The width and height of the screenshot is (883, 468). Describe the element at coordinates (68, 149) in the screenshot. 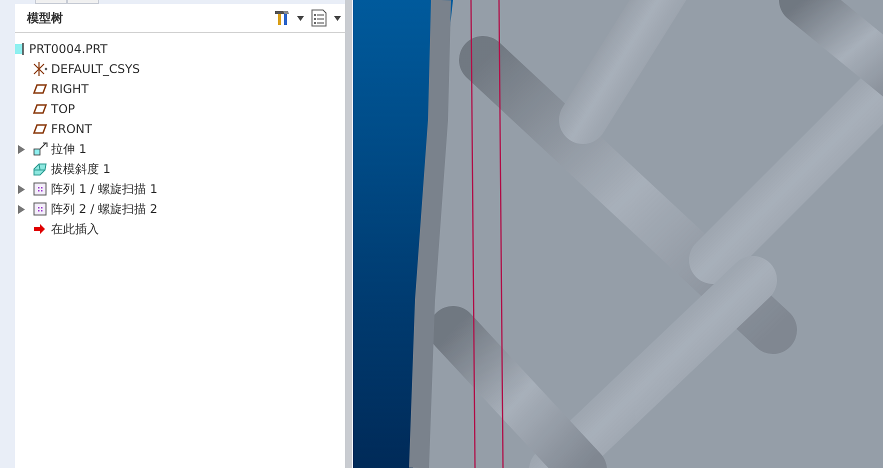

I see `tree-item: 拉伸 1` at that location.